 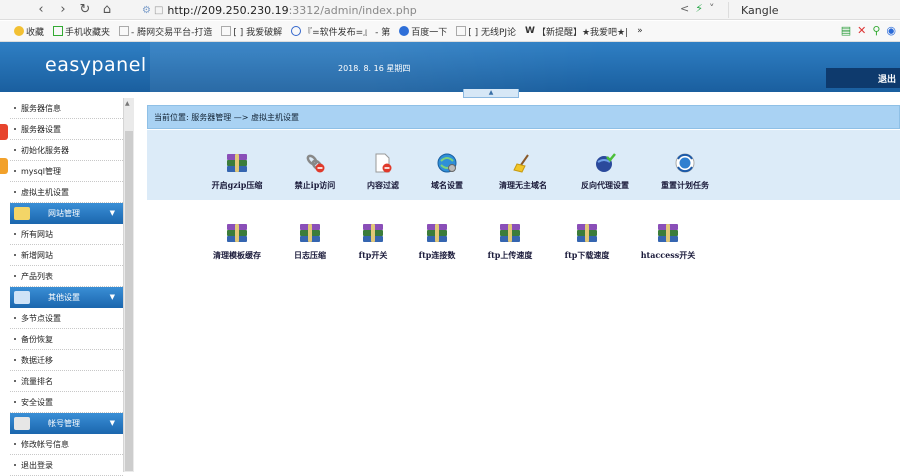 I want to click on sidebar-item-init-server: 初始化服务器, so click(x=66, y=150).